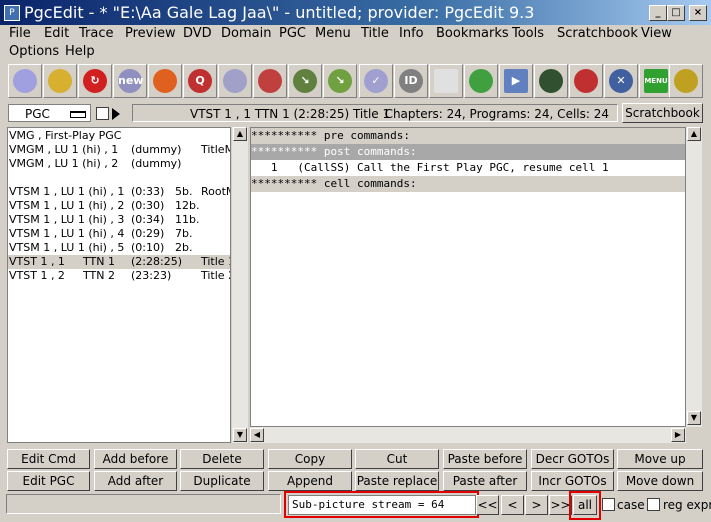  I want to click on menu-edit: Edit, so click(56, 33).